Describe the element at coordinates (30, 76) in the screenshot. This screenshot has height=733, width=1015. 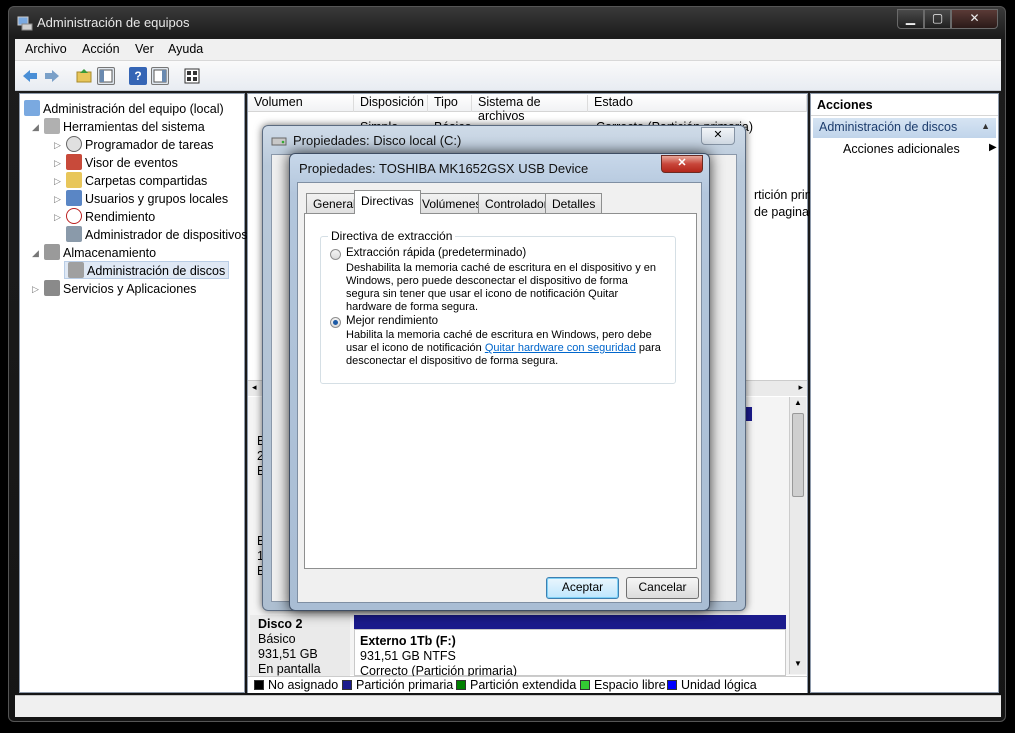
I see `back-arrow-icon` at that location.